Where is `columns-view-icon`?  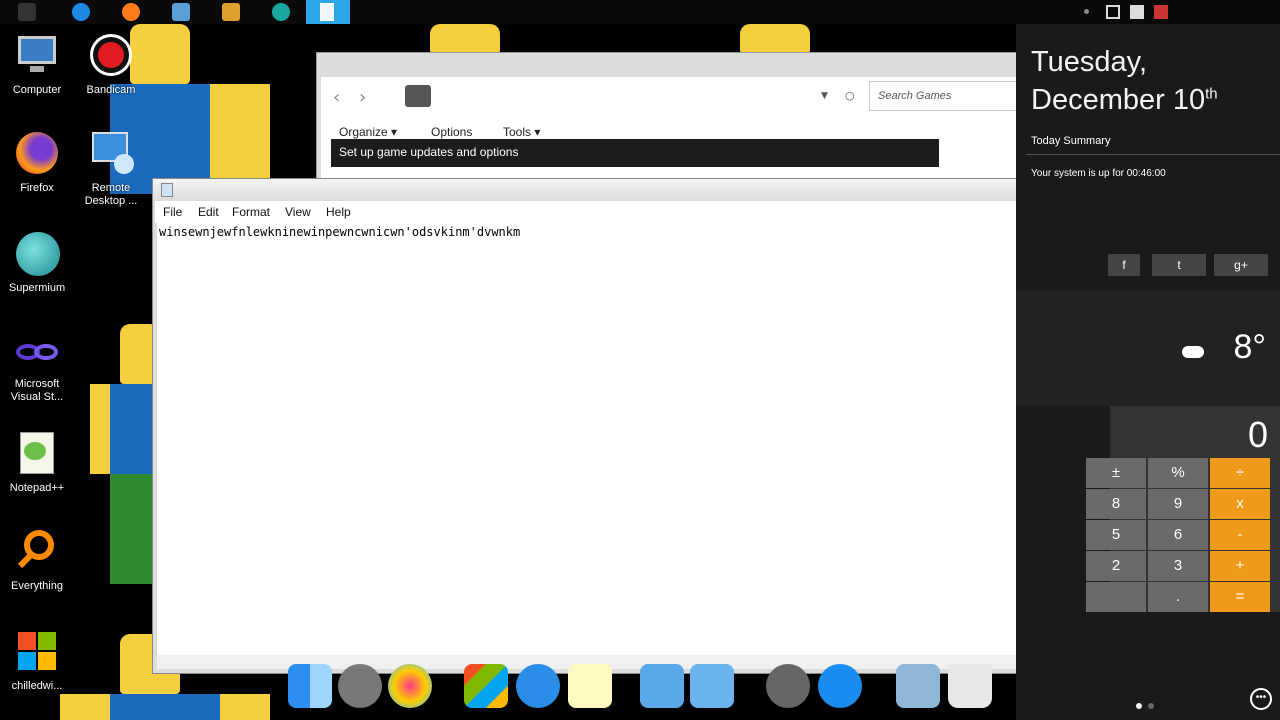 columns-view-icon is located at coordinates (474, 96).